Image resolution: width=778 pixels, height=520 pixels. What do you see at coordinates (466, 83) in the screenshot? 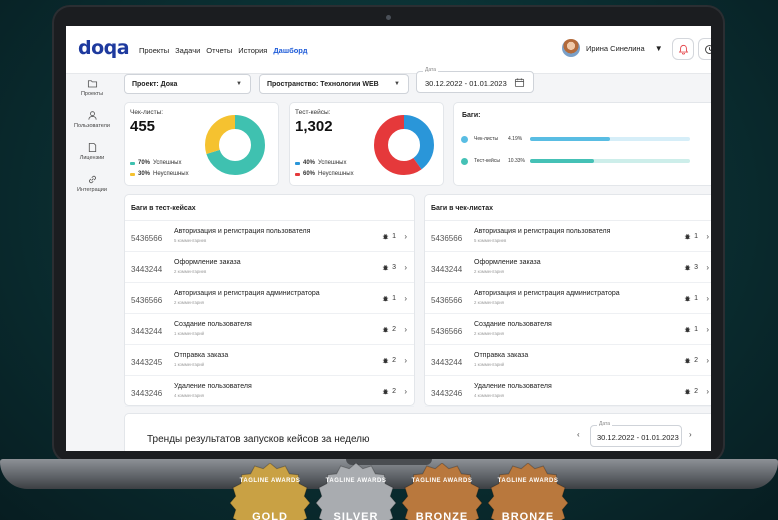
I see `date-range-value: 30.12.2022 - 01.01.2023` at bounding box center [466, 83].